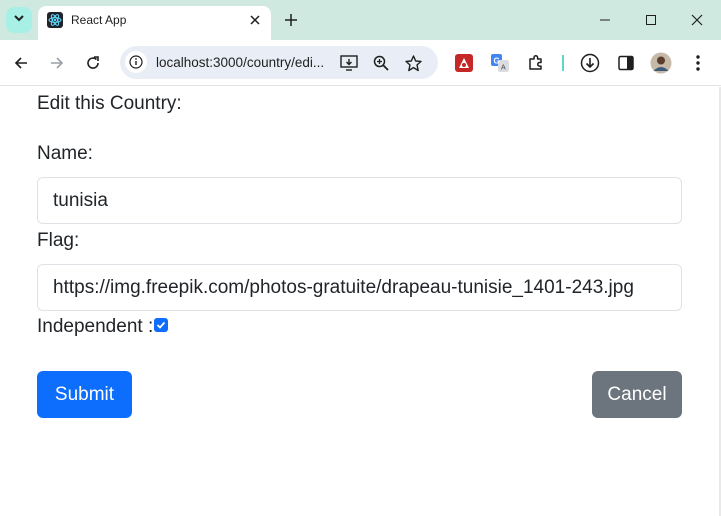  Describe the element at coordinates (93, 63) in the screenshot. I see `reload-icon` at that location.